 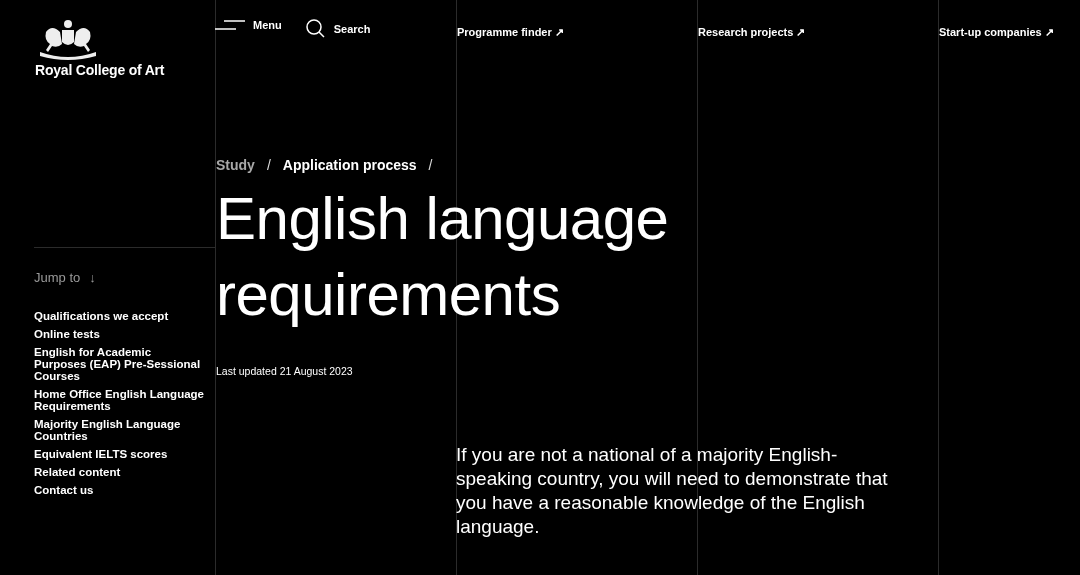 What do you see at coordinates (120, 430) in the screenshot?
I see `sidebar-link: Majority English Language Countries` at bounding box center [120, 430].